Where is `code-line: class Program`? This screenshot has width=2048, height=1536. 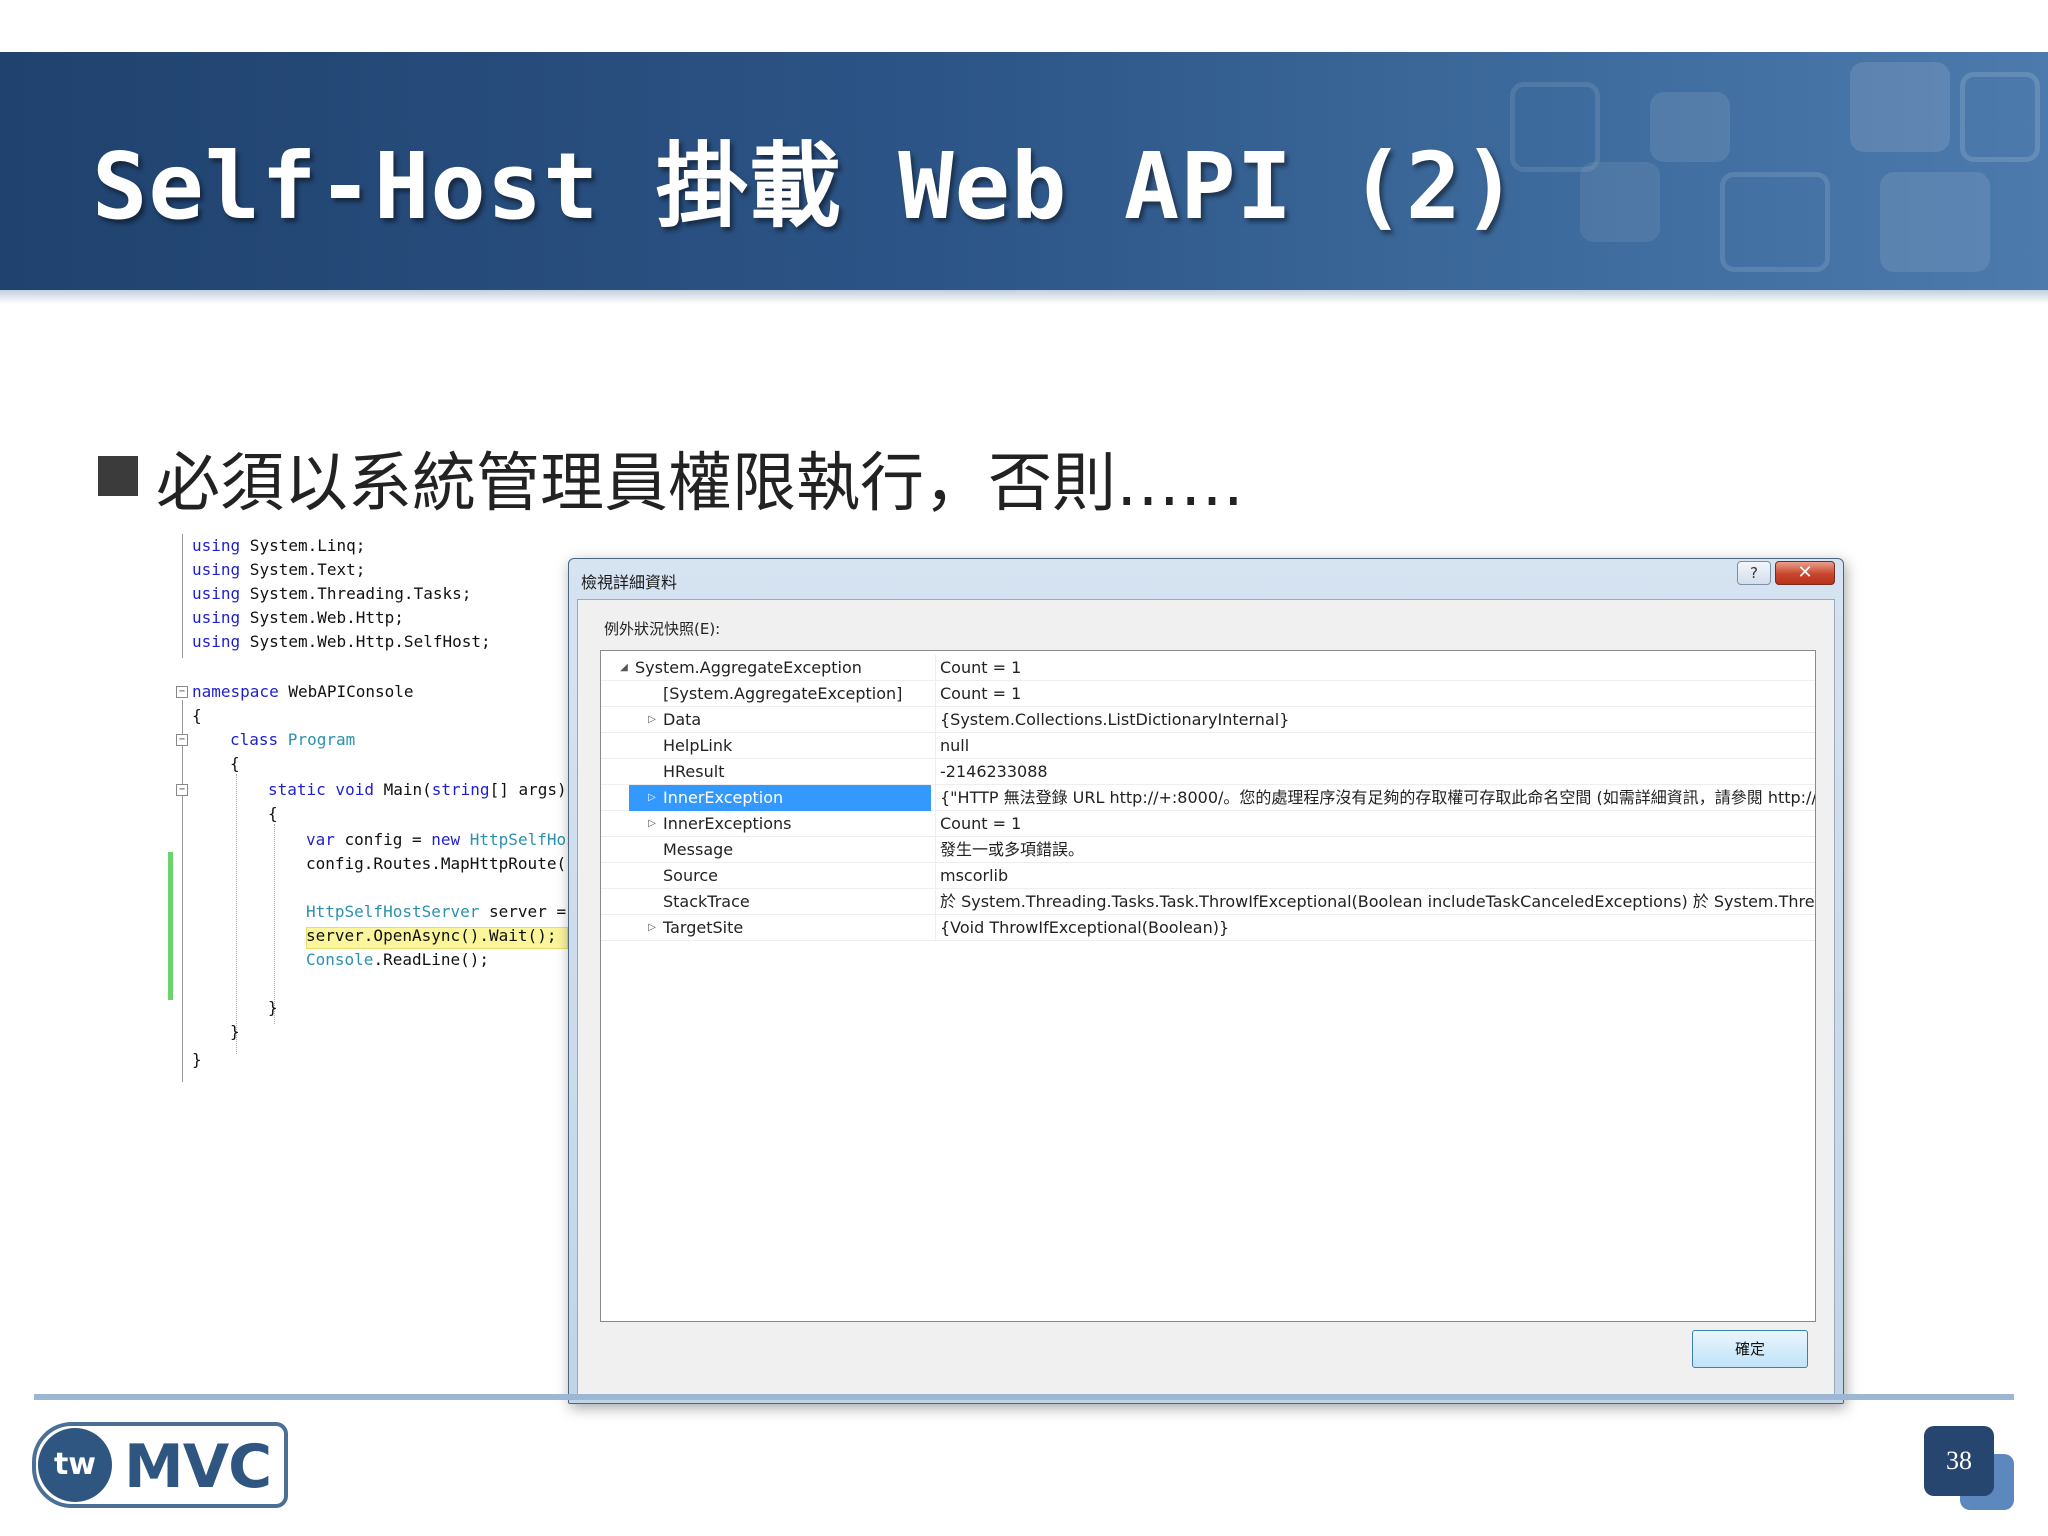 code-line: class Program is located at coordinates (293, 739).